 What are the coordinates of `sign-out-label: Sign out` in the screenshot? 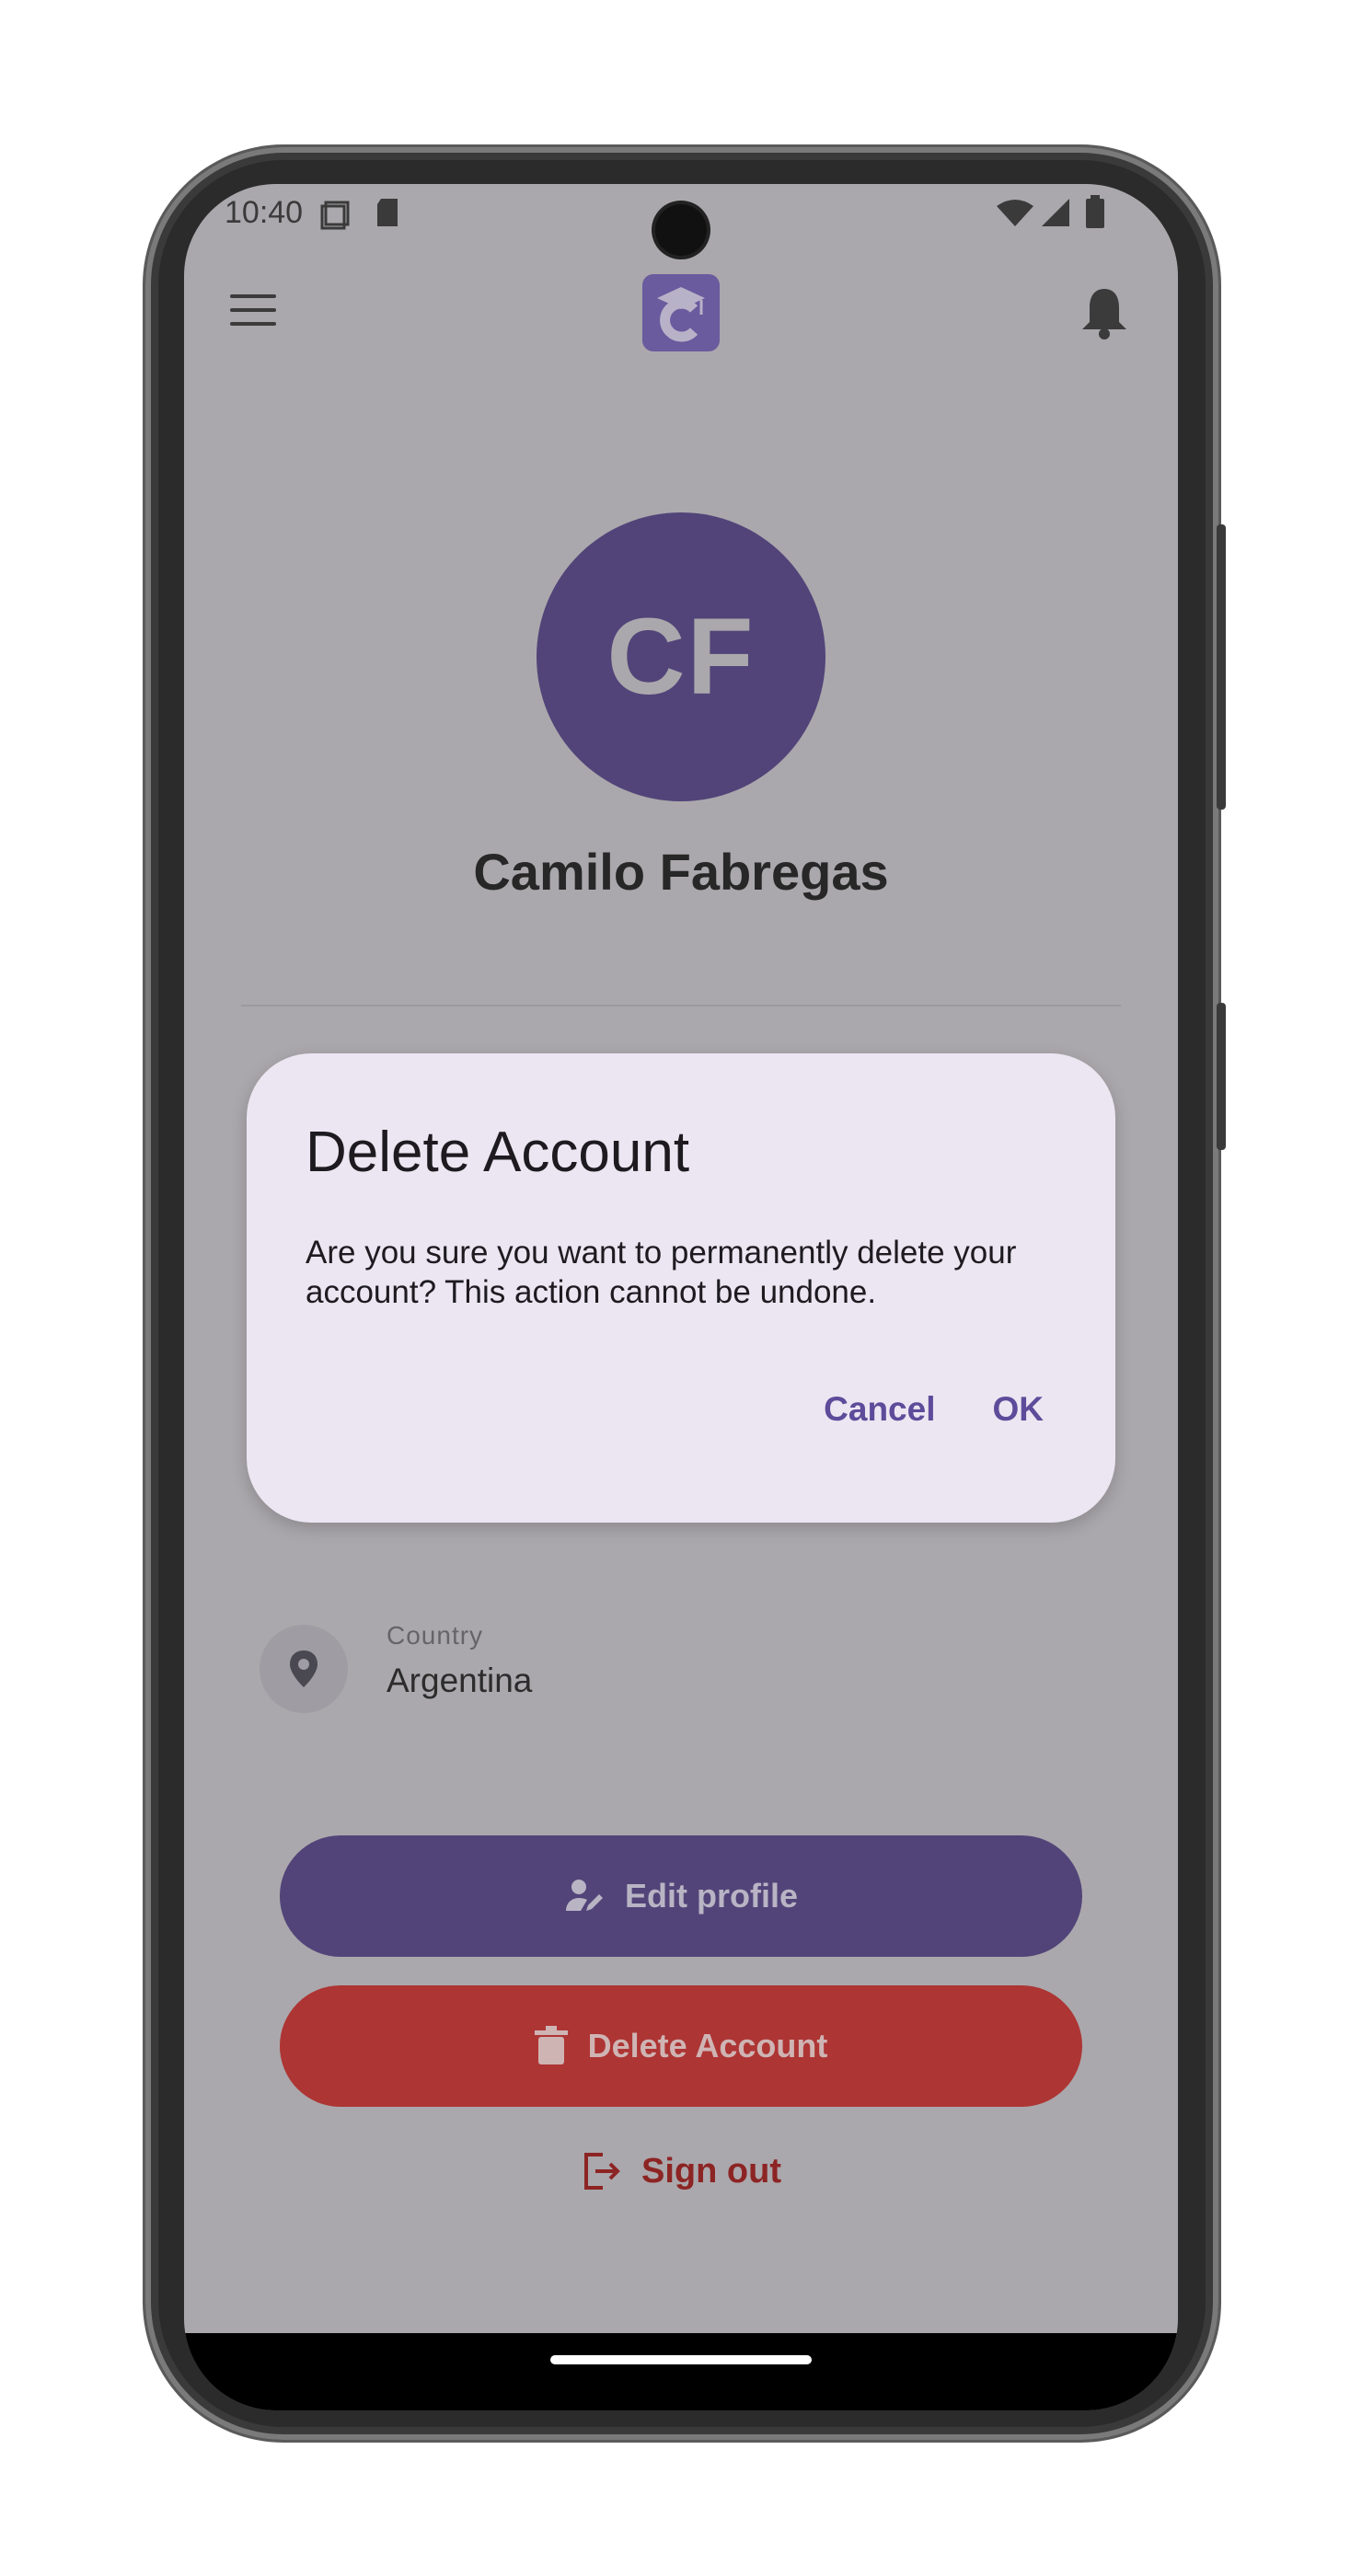 It's located at (711, 2171).